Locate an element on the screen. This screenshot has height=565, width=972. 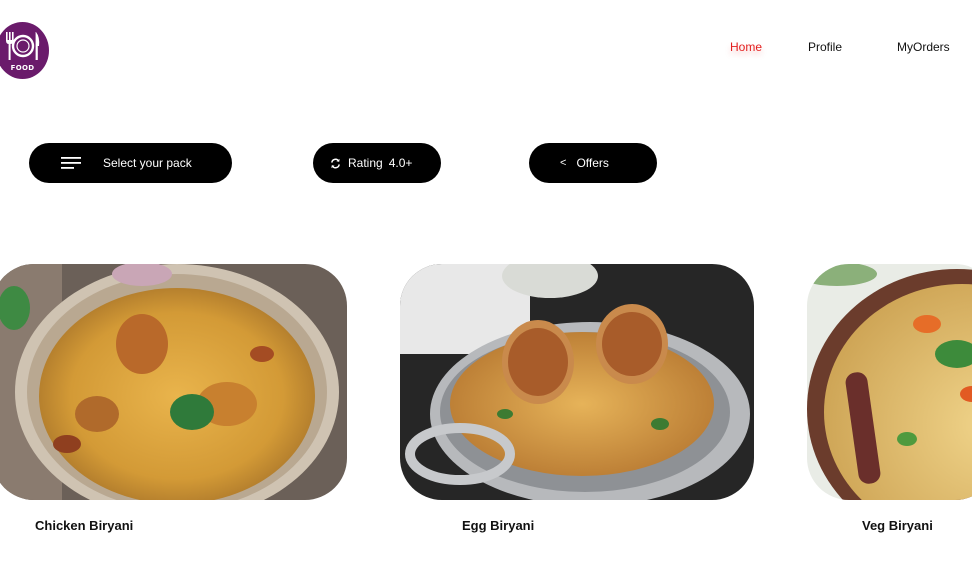
veg-biryani-image is located at coordinates (889, 382).